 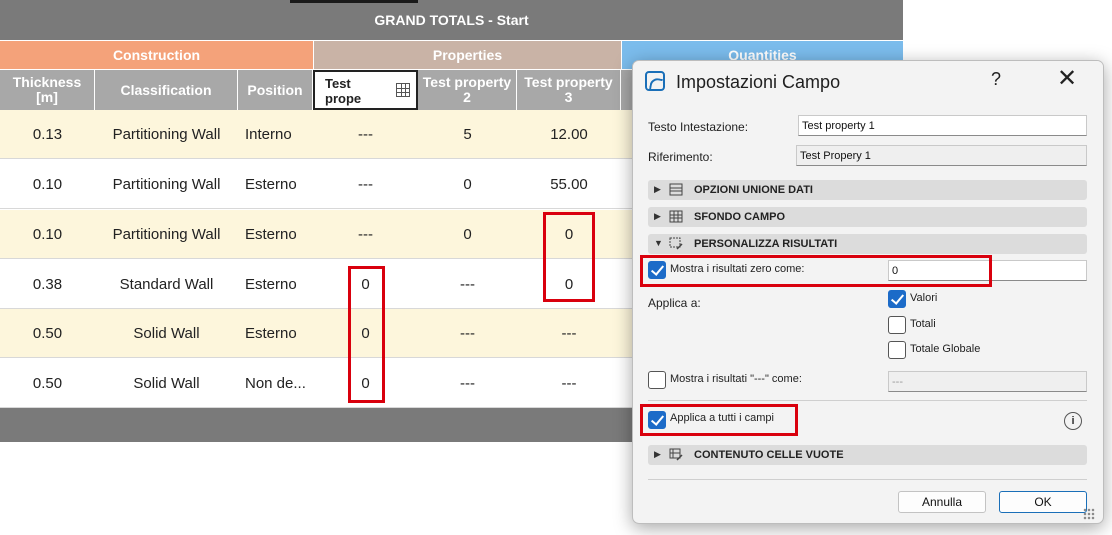 What do you see at coordinates (467, 134) in the screenshot?
I see `cell-test-property-2: 5` at bounding box center [467, 134].